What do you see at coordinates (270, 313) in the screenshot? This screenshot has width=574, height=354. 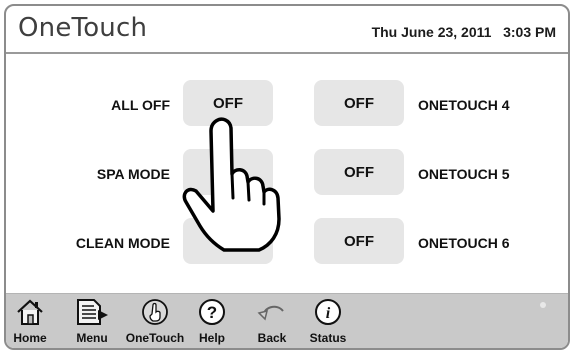 I see `back-icon` at bounding box center [270, 313].